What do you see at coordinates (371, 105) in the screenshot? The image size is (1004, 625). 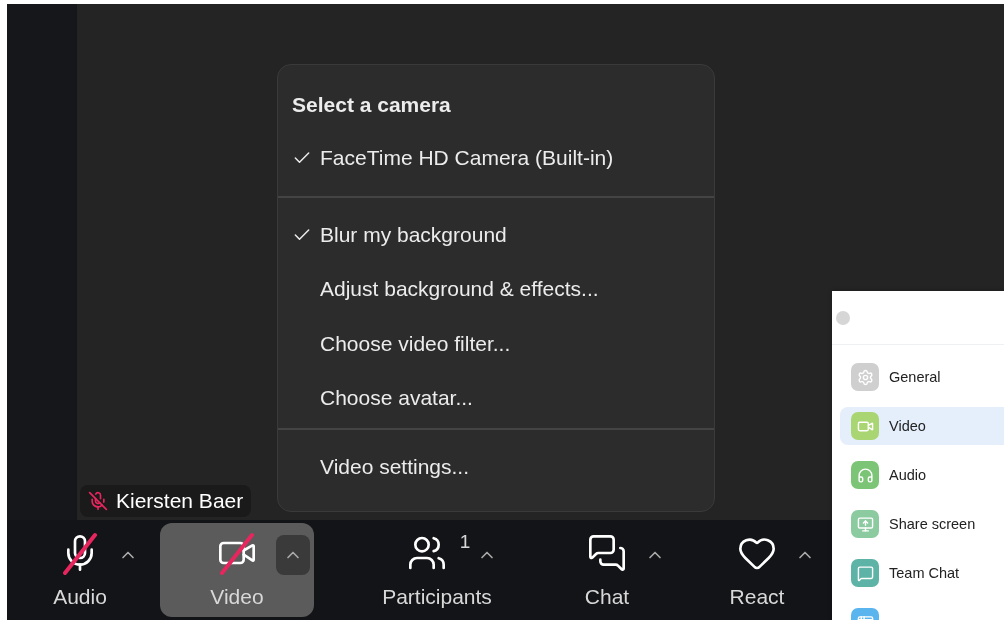 I see `menu-heading: Select a camera` at bounding box center [371, 105].